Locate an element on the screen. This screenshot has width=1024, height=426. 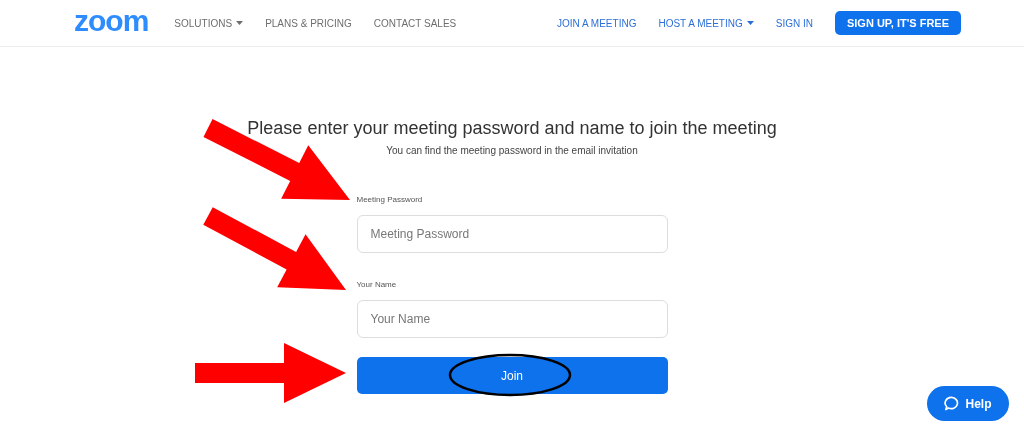
nav-link: PLANS & PRICING is located at coordinates (308, 23).